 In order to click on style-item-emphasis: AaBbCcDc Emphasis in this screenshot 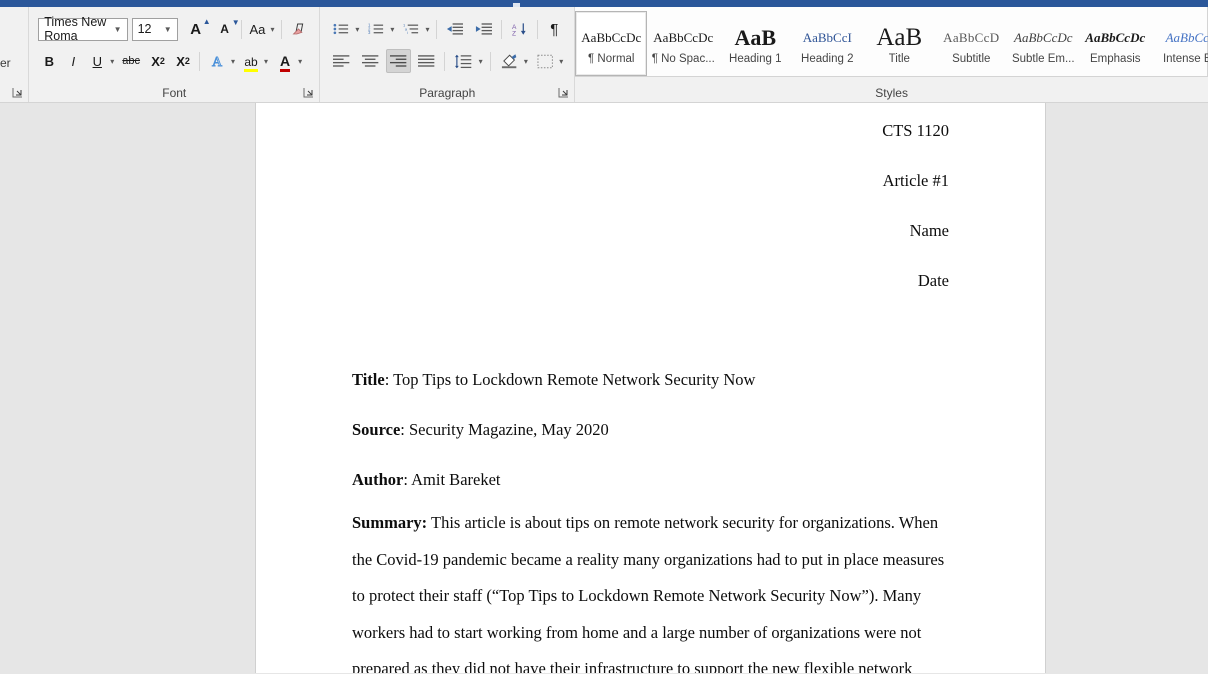, I will do `click(1115, 43)`.